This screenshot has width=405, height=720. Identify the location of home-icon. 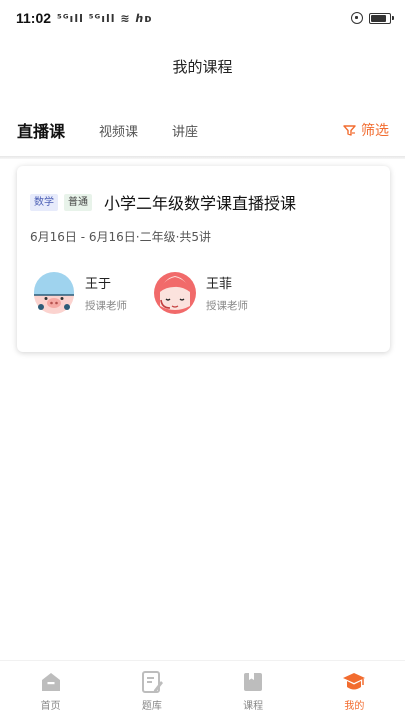
(50, 681).